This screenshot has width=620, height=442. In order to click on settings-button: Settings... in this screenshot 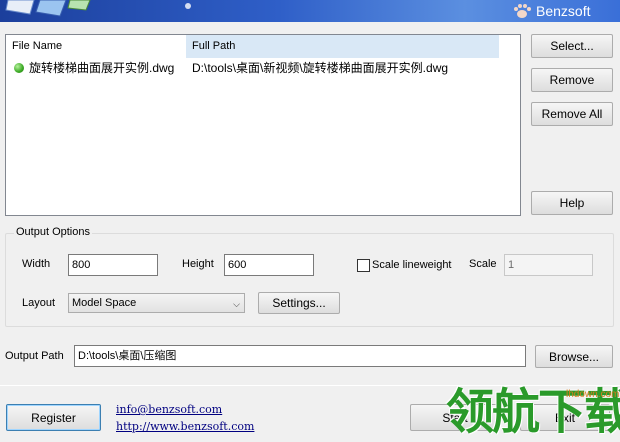, I will do `click(299, 303)`.